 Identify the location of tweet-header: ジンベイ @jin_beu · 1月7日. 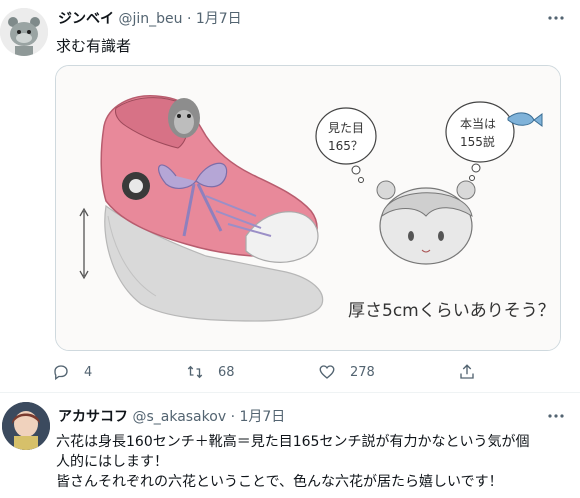
(150, 18).